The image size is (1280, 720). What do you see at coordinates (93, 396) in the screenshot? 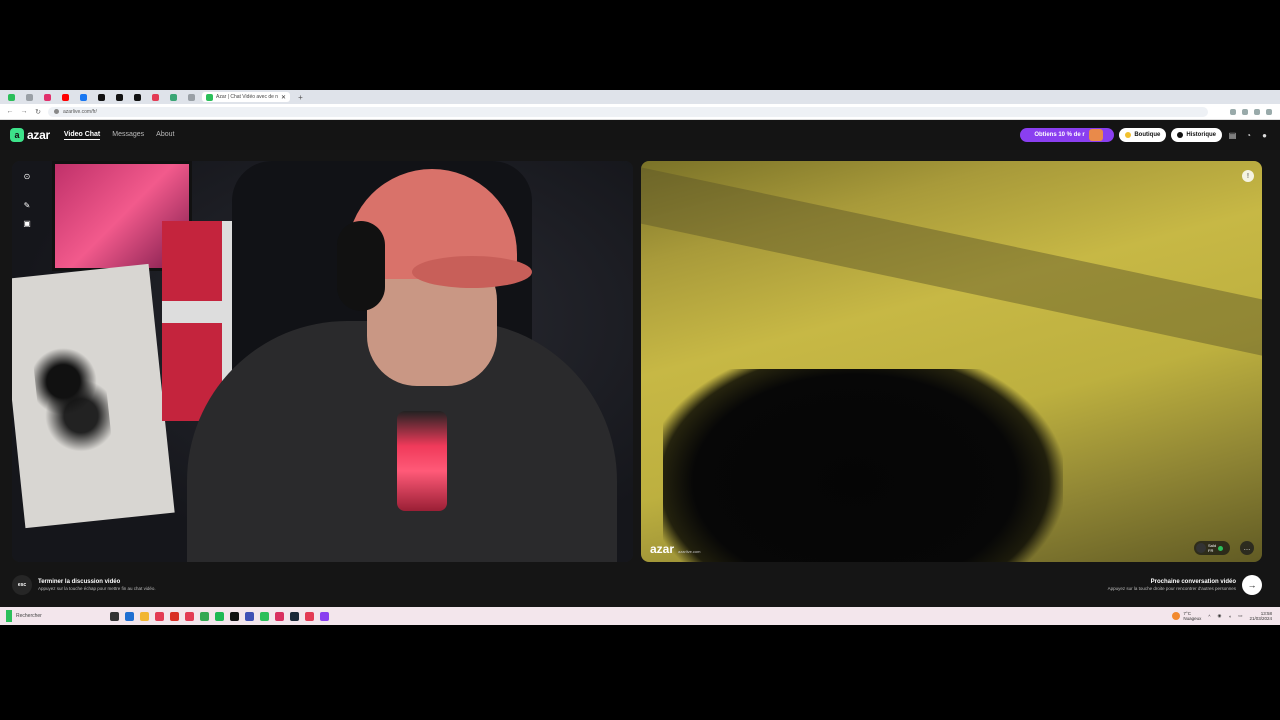
I see `webcam-wall-art` at bounding box center [93, 396].